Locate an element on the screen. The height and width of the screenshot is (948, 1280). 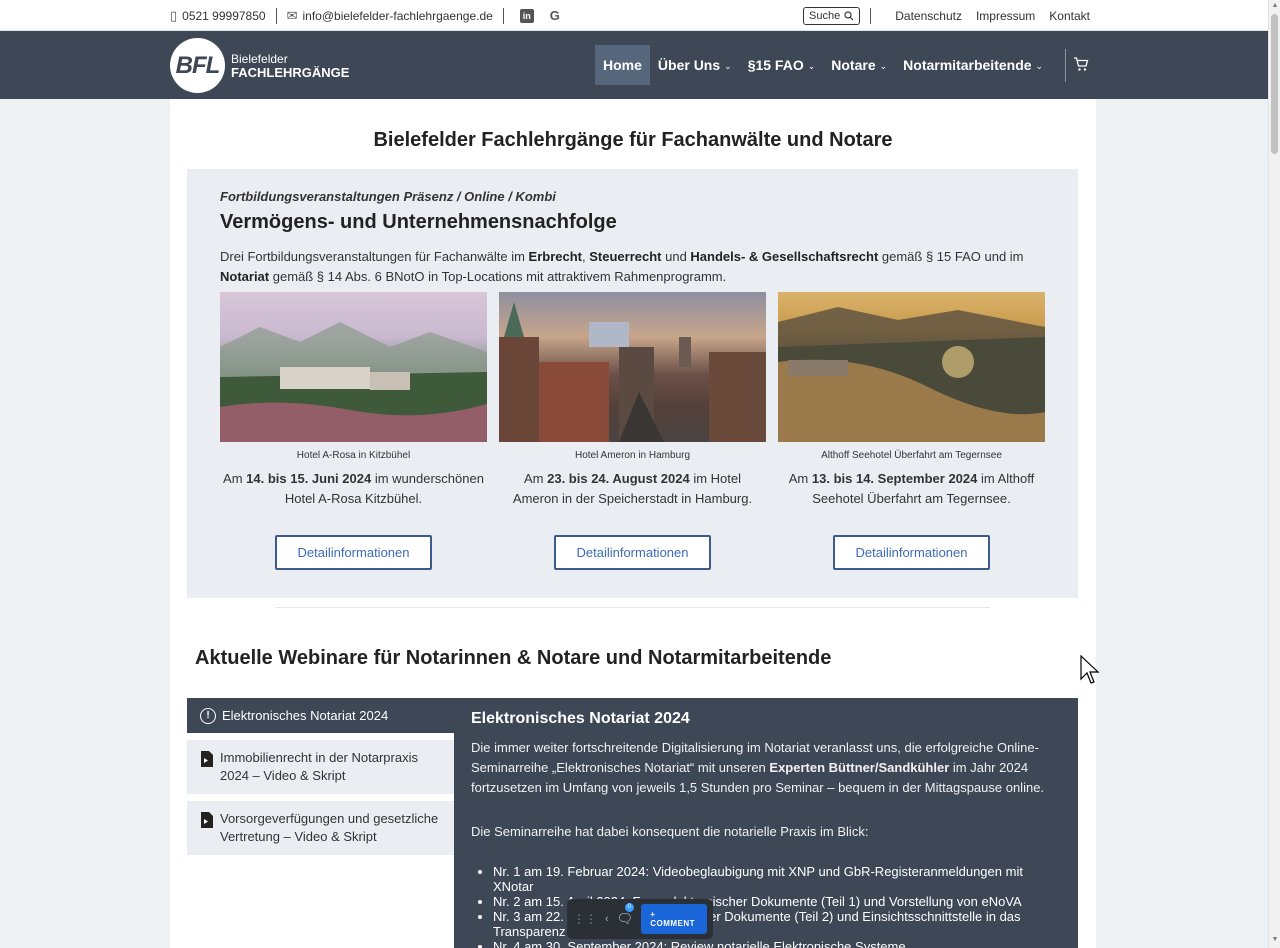
logo-line-1: Bielefelder is located at coordinates (259, 58).